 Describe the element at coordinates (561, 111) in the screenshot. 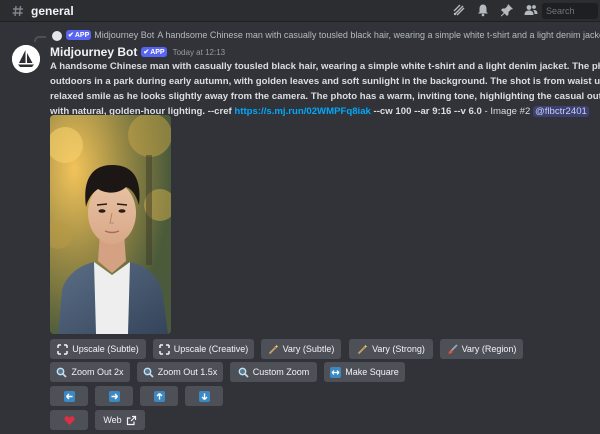

I see `user-mention: @flbctr2401` at that location.